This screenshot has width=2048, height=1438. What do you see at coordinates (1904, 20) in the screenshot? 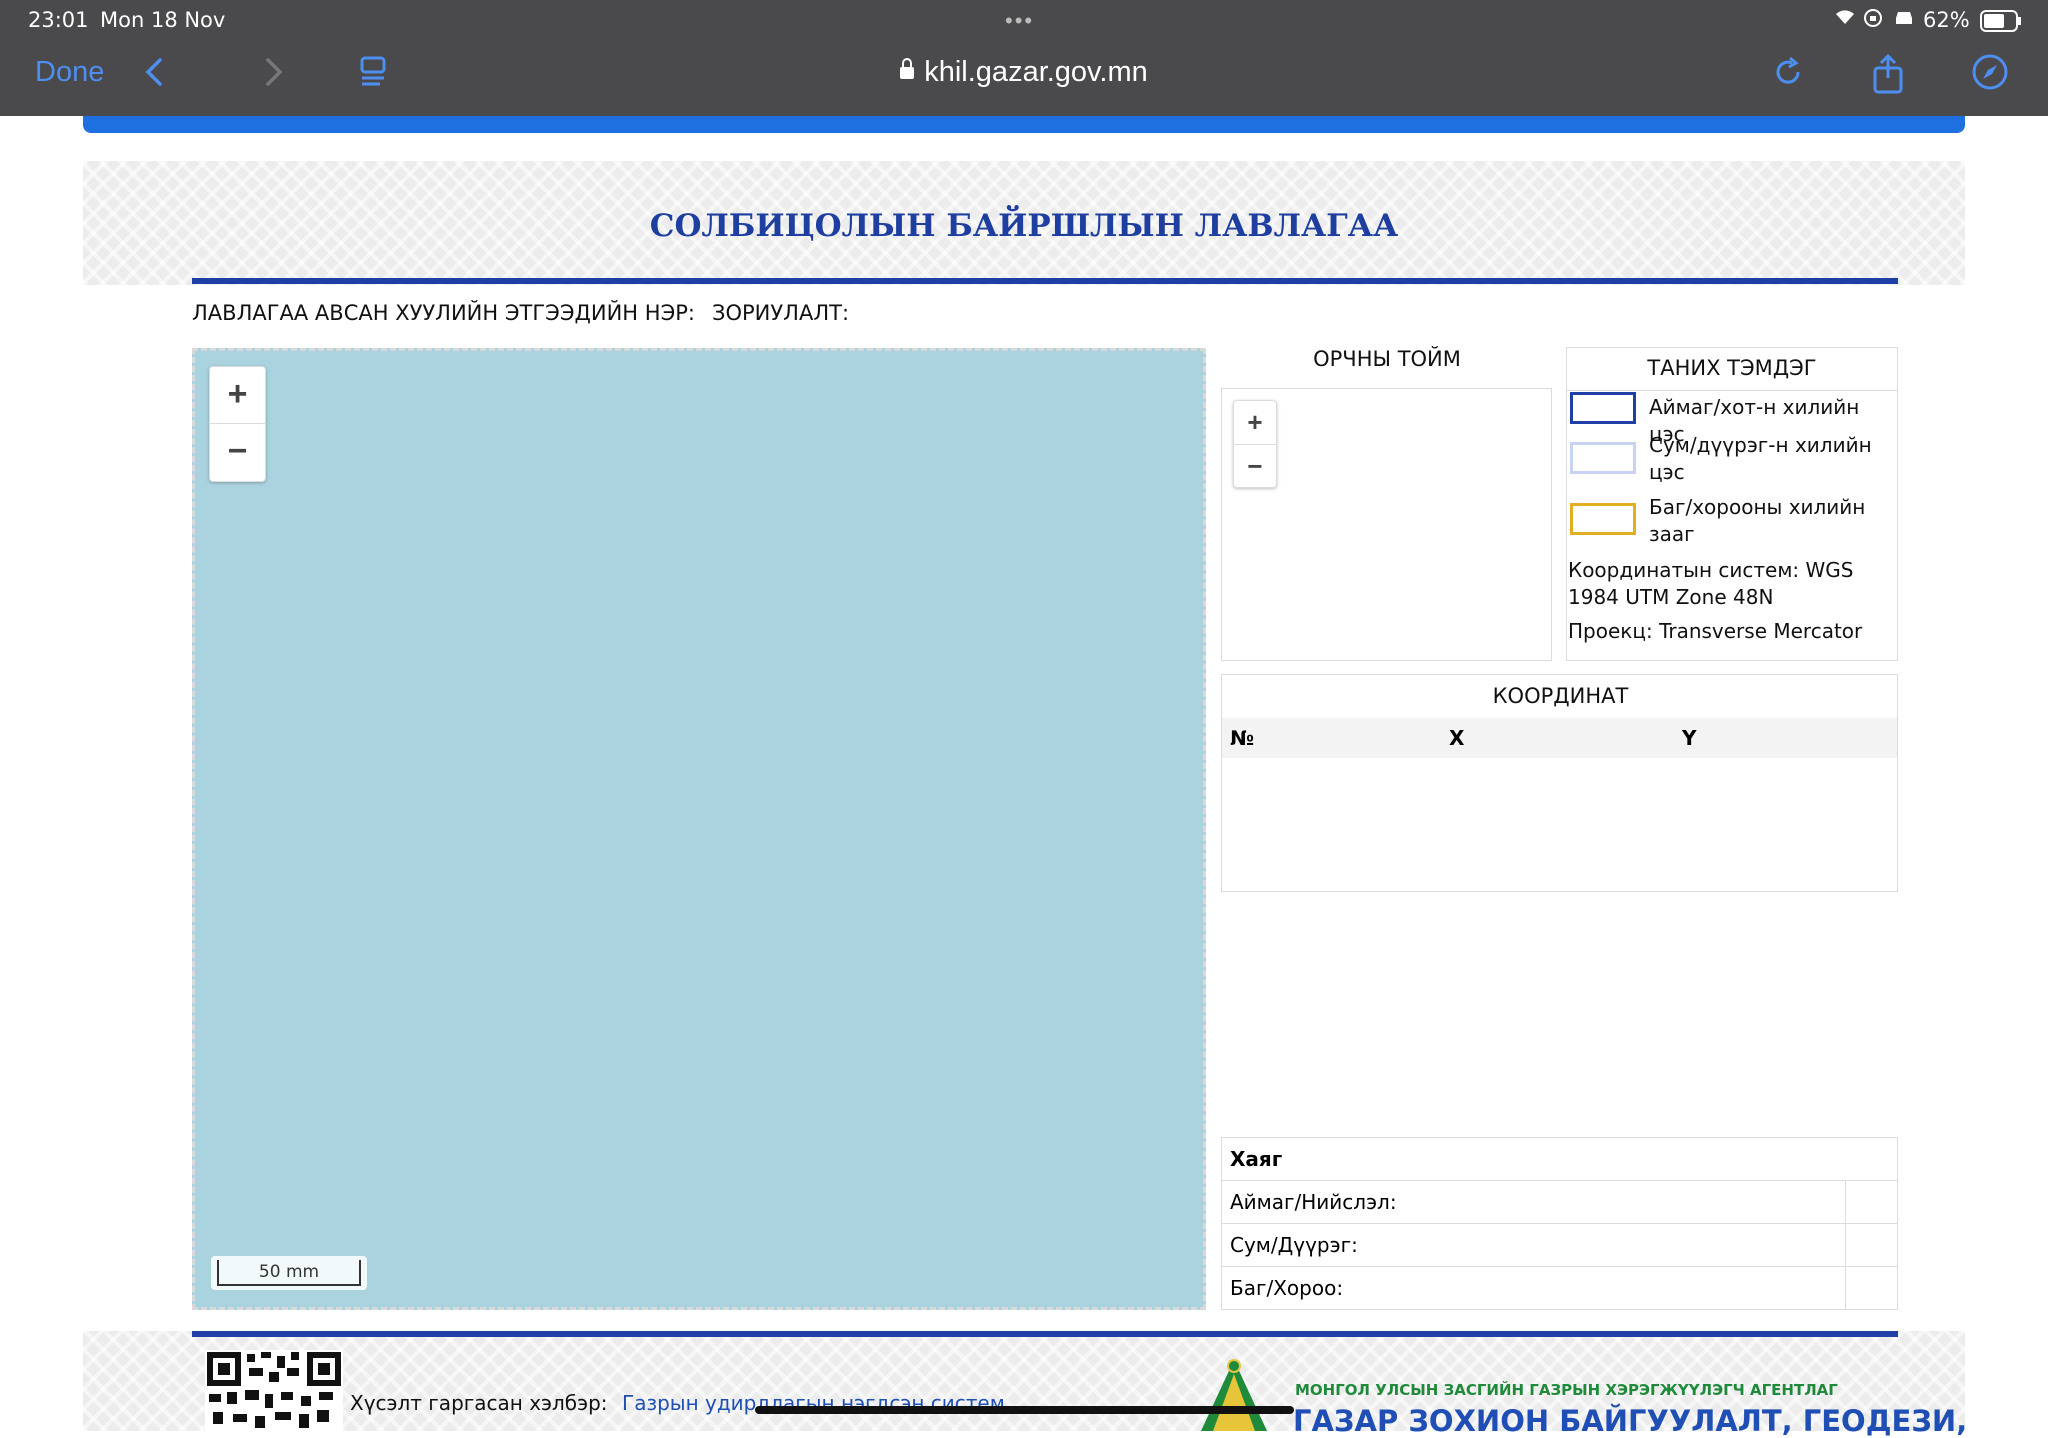
I see `car-icon` at bounding box center [1904, 20].